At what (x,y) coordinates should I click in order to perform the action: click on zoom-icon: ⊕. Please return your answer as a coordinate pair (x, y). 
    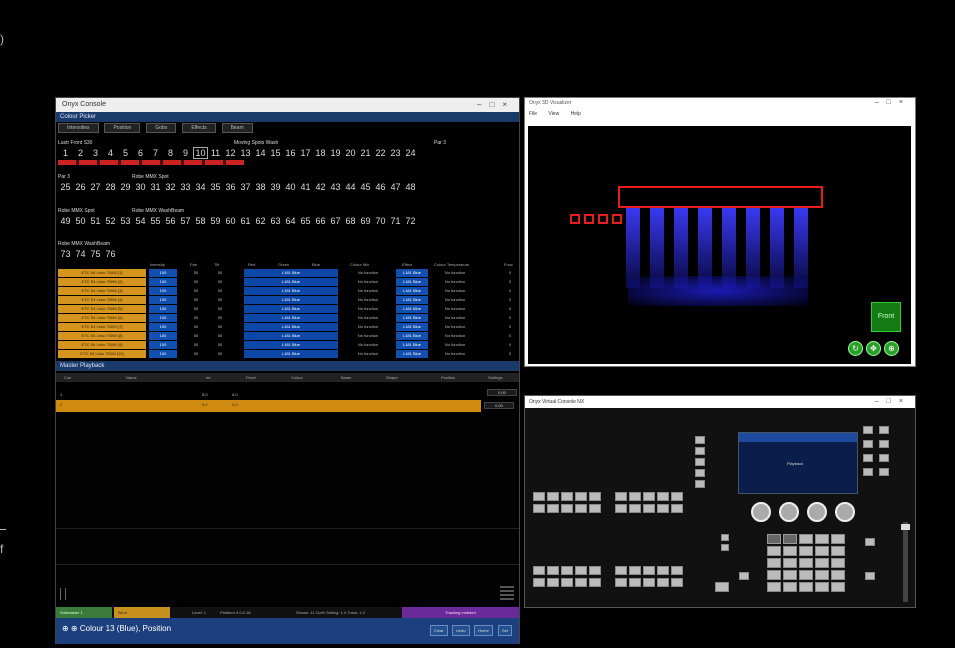
    Looking at the image, I should click on (891, 348).